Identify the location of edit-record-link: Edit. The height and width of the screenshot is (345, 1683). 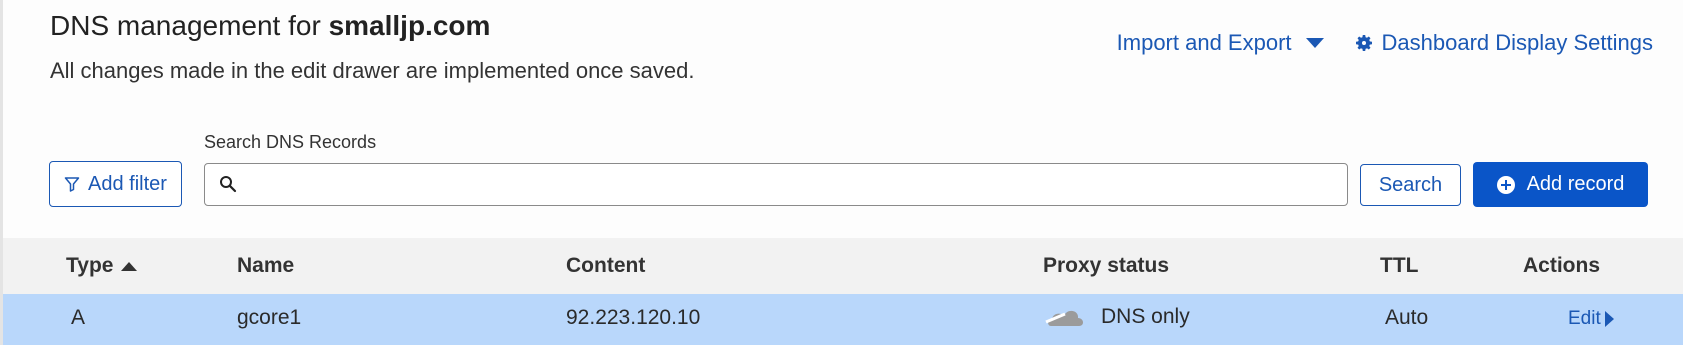
(1591, 319).